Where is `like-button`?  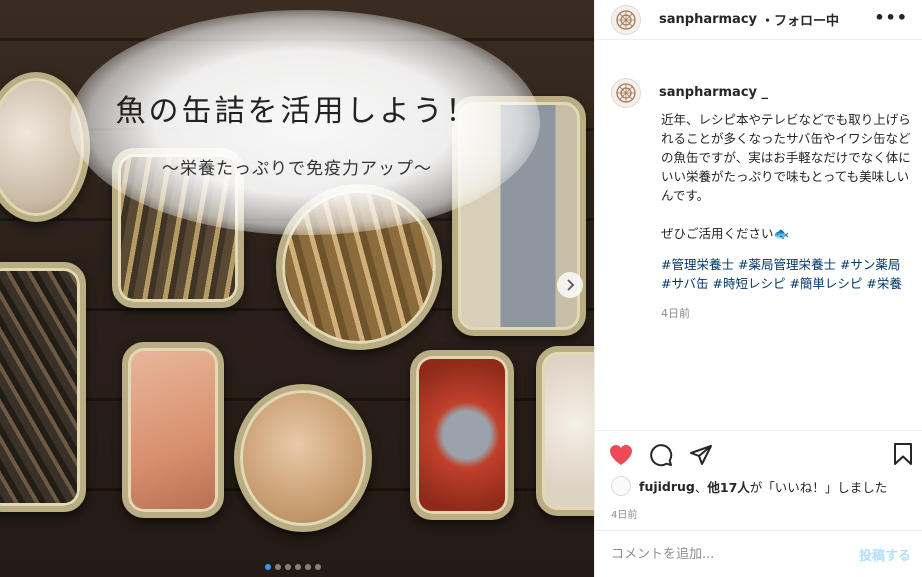 like-button is located at coordinates (629, 455).